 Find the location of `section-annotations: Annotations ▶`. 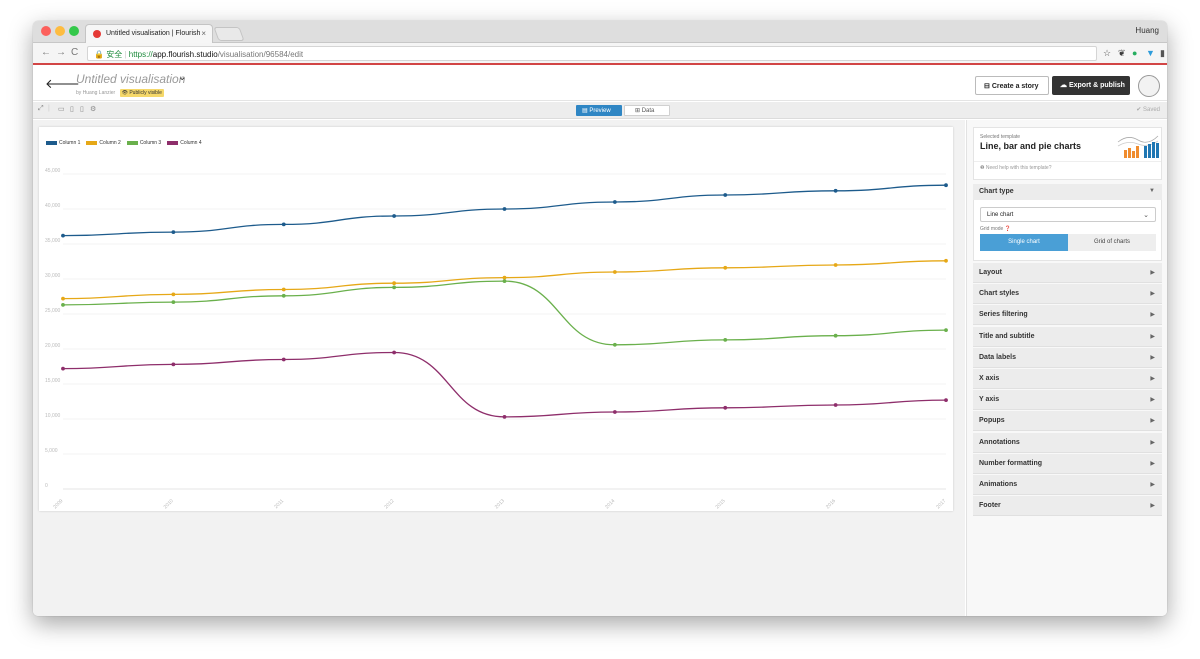

section-annotations: Annotations ▶ is located at coordinates (1067, 442).